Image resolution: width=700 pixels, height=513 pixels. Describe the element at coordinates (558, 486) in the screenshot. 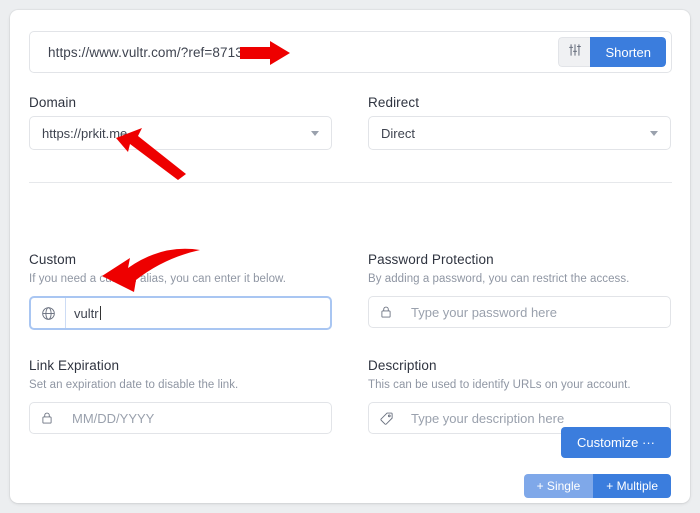

I see `add-single-button: + Single` at that location.